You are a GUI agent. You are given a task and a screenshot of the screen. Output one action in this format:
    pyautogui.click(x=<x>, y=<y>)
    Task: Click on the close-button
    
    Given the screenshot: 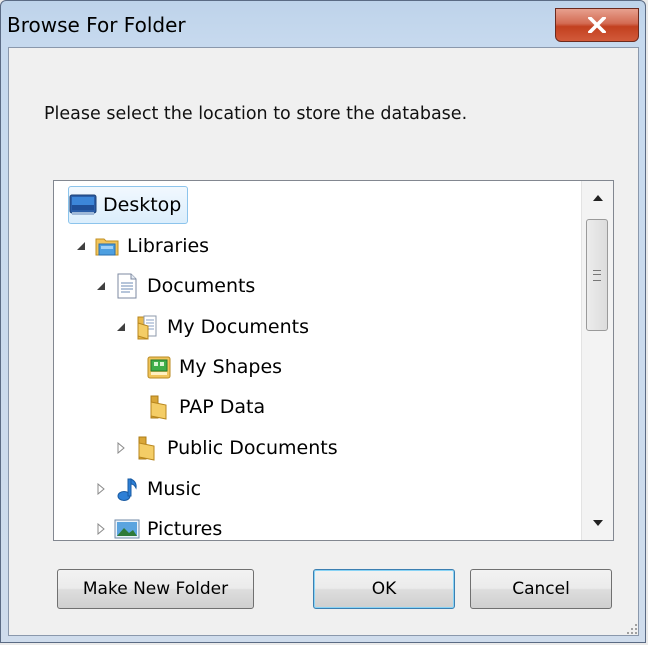 What is the action you would take?
    pyautogui.click(x=597, y=25)
    